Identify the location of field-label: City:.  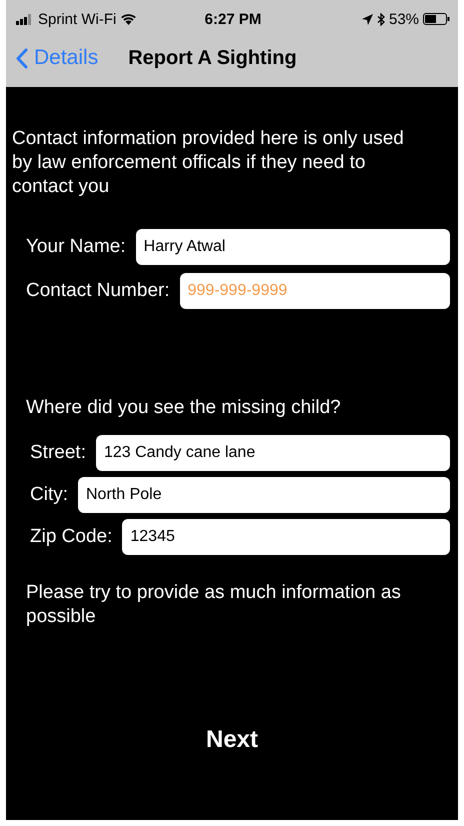
(49, 495).